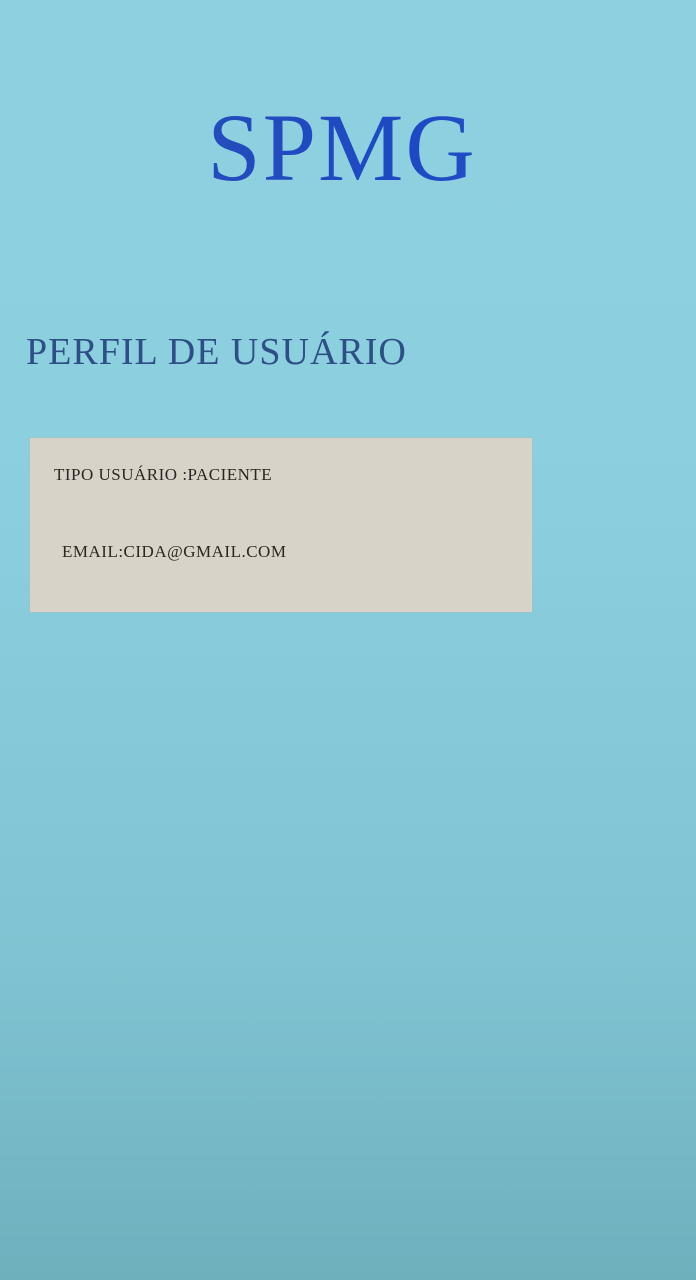 Image resolution: width=696 pixels, height=1280 pixels. What do you see at coordinates (163, 474) in the screenshot?
I see `user-type-text: TIPO USUÁRIO :PACIENTE` at bounding box center [163, 474].